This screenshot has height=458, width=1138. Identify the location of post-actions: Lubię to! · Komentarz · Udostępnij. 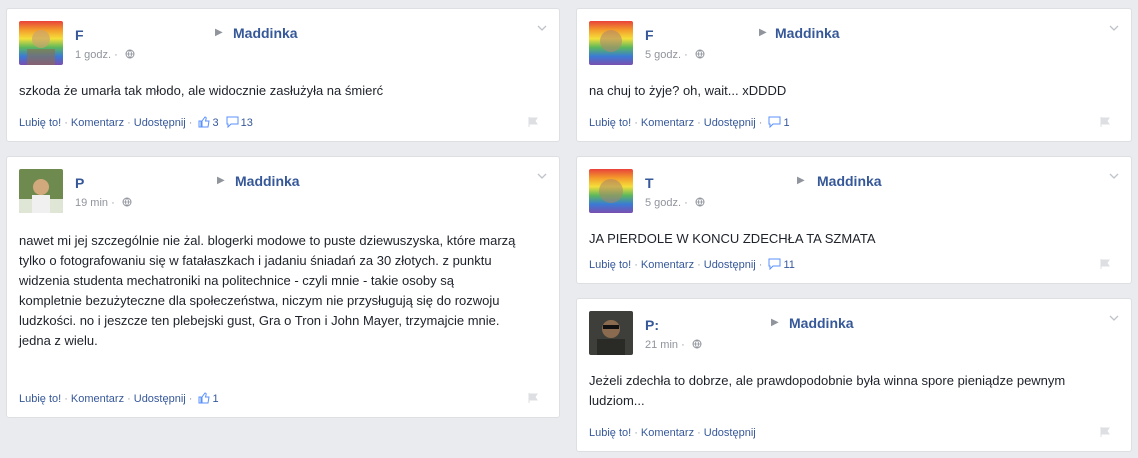
(672, 433).